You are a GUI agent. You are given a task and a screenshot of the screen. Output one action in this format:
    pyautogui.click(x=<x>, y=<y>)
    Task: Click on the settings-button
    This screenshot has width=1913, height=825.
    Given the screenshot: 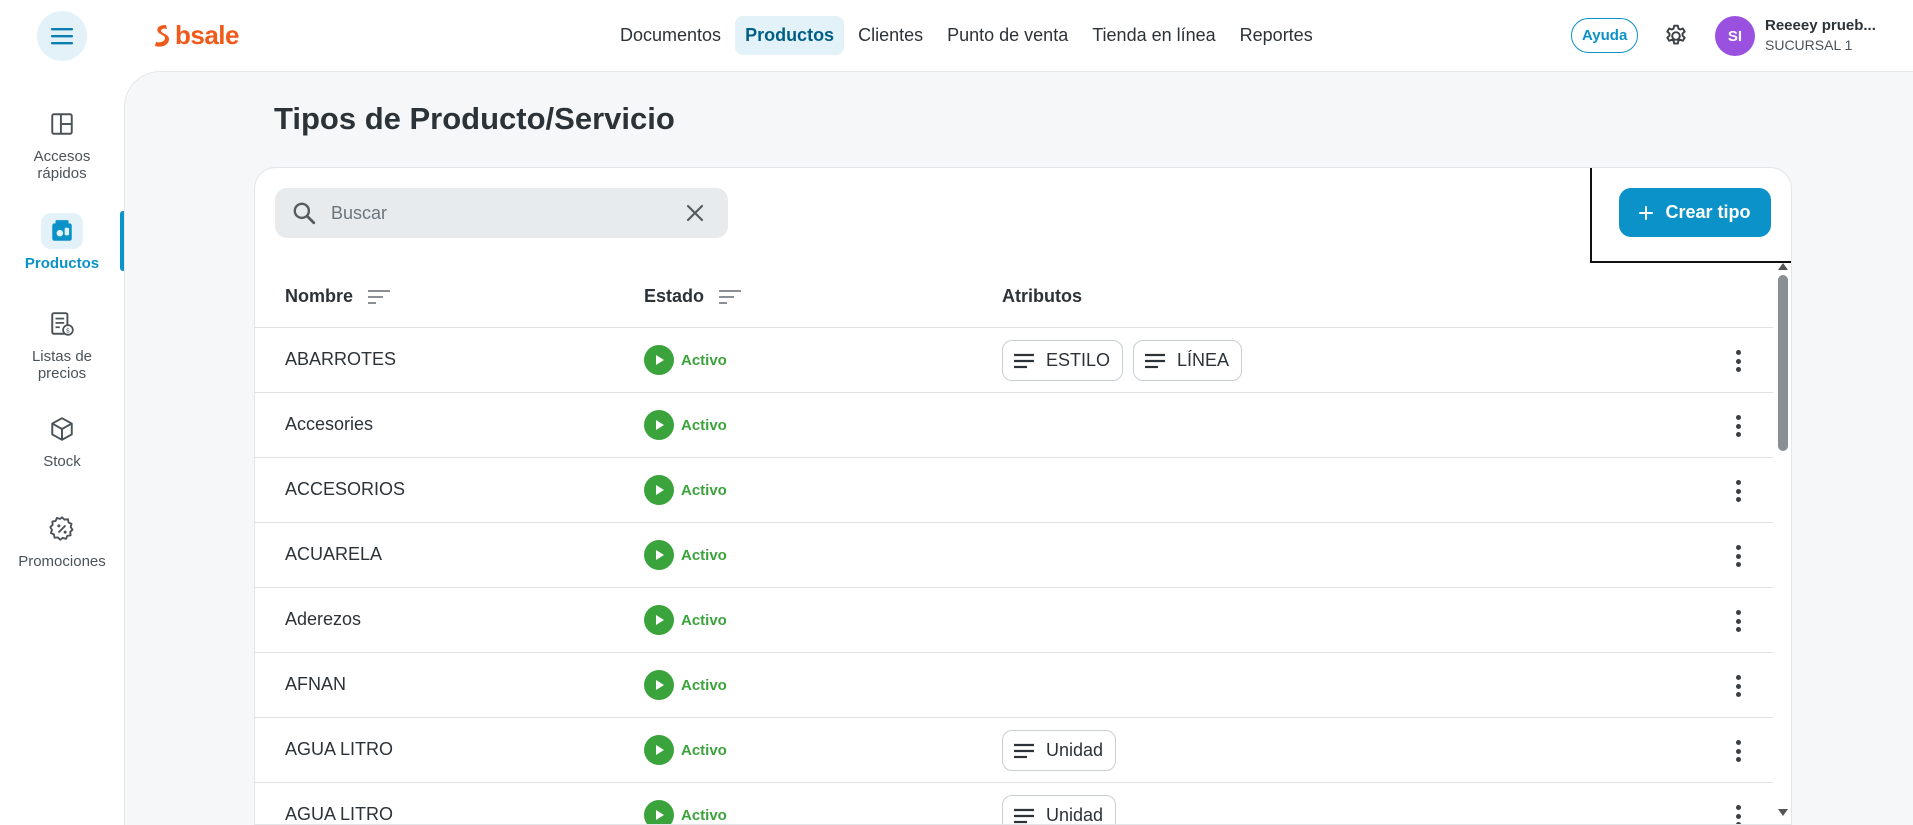 What is the action you would take?
    pyautogui.click(x=1676, y=36)
    